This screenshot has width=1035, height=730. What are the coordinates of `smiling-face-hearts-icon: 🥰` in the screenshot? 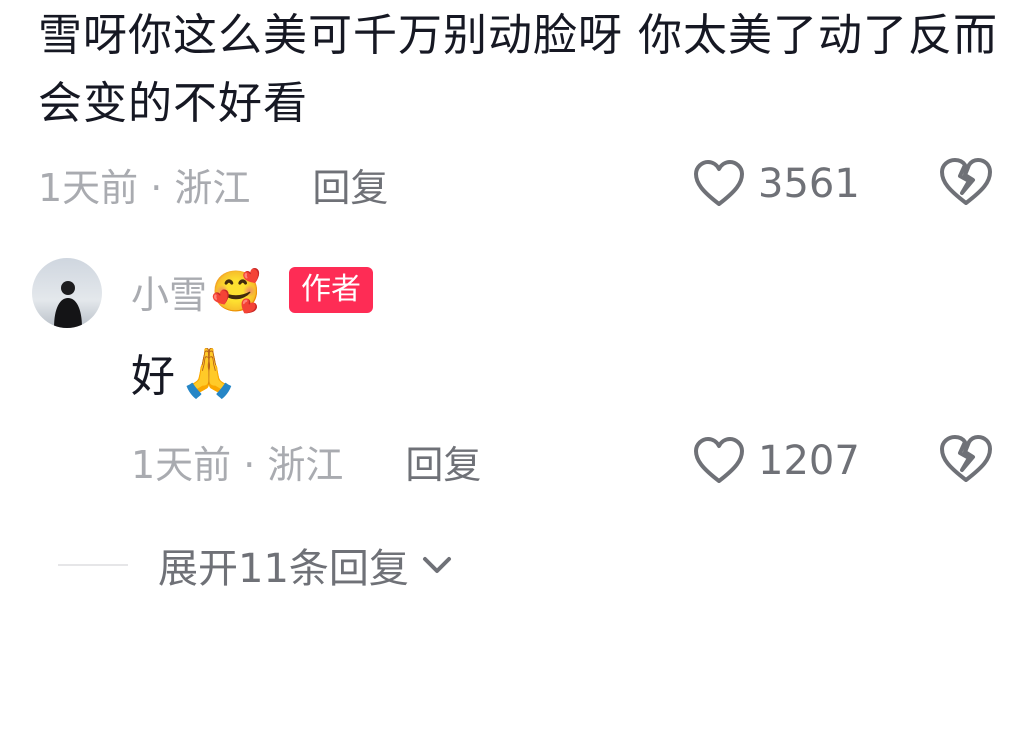 It's located at (236, 292).